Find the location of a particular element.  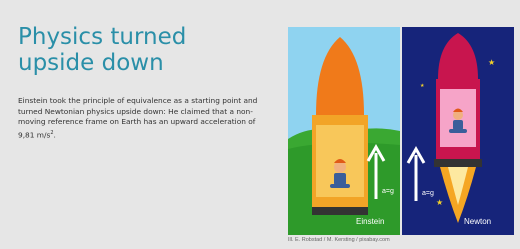

caption-newton: Newton is located at coordinates (477, 221).